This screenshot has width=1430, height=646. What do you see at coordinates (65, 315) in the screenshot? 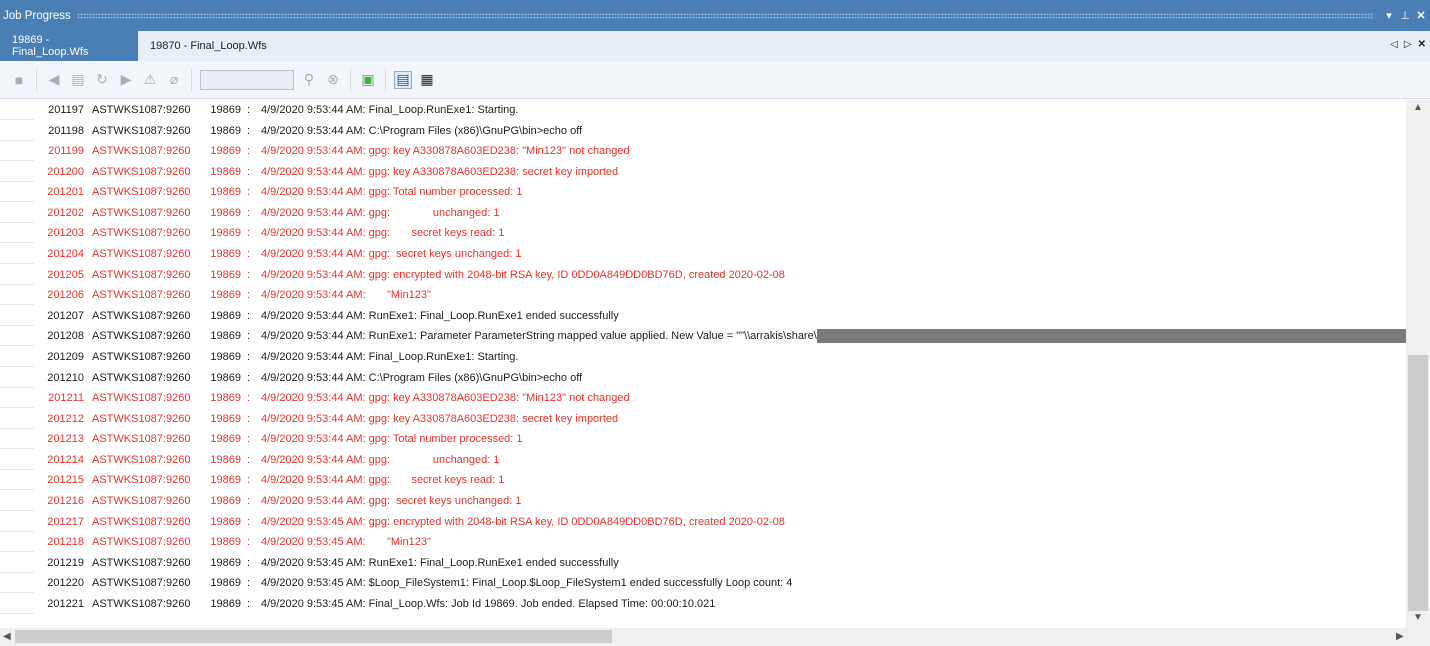
I see `log-id: 201207` at bounding box center [65, 315].